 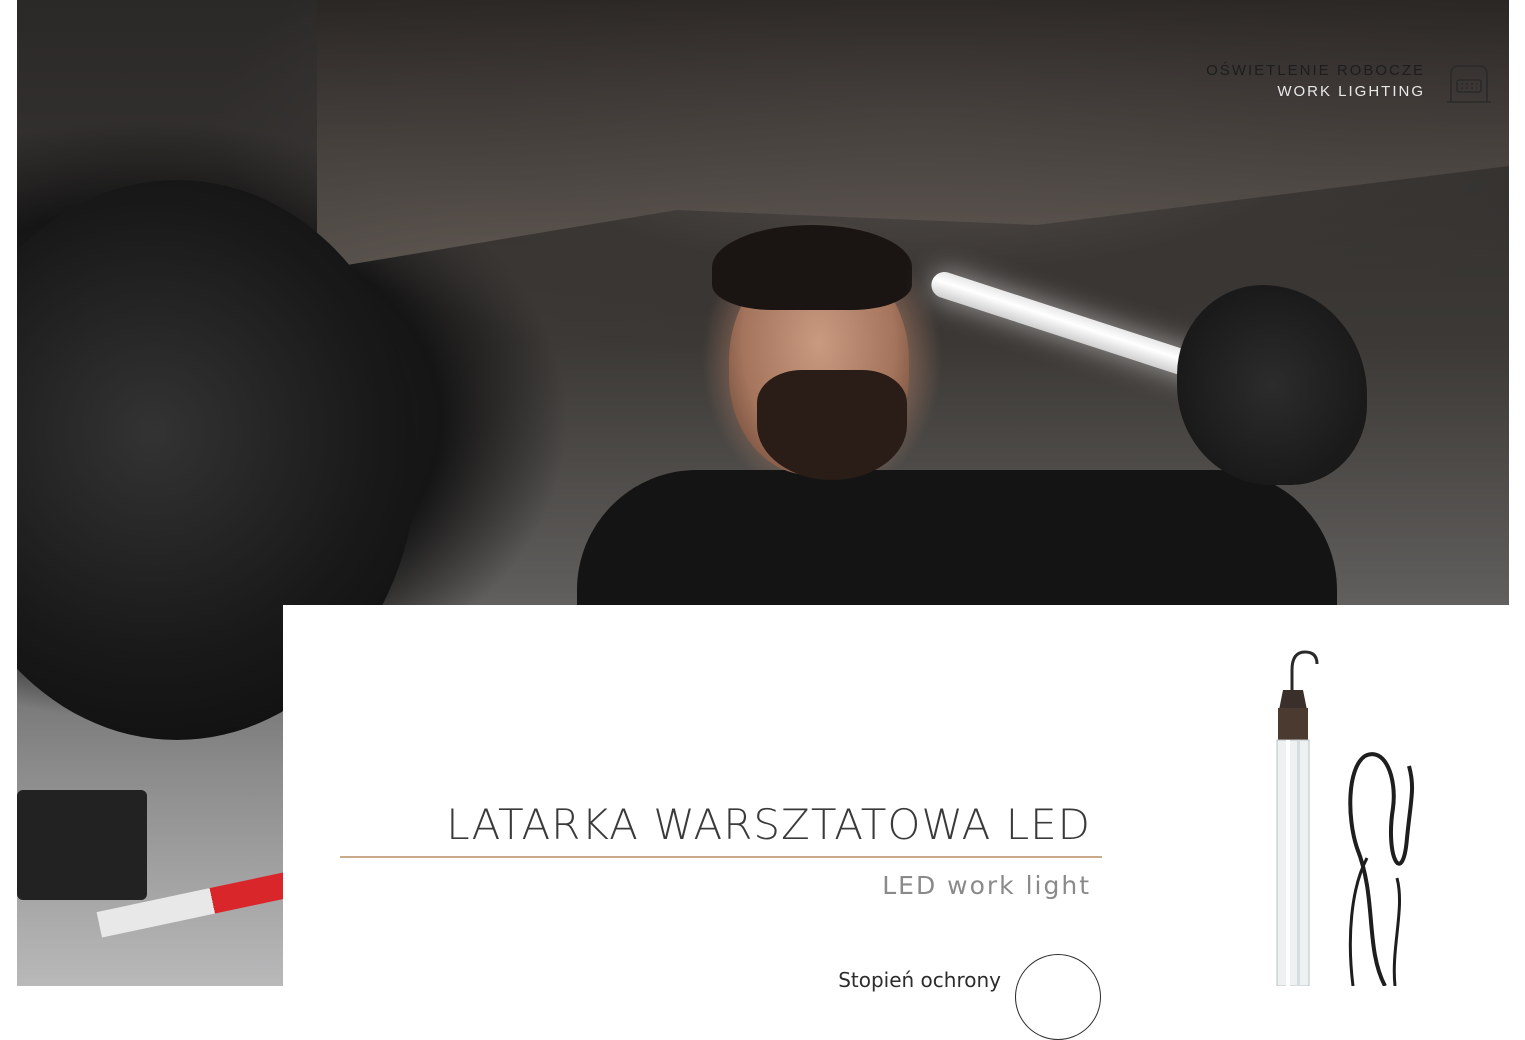 I want to click on toolbox, so click(x=82, y=845).